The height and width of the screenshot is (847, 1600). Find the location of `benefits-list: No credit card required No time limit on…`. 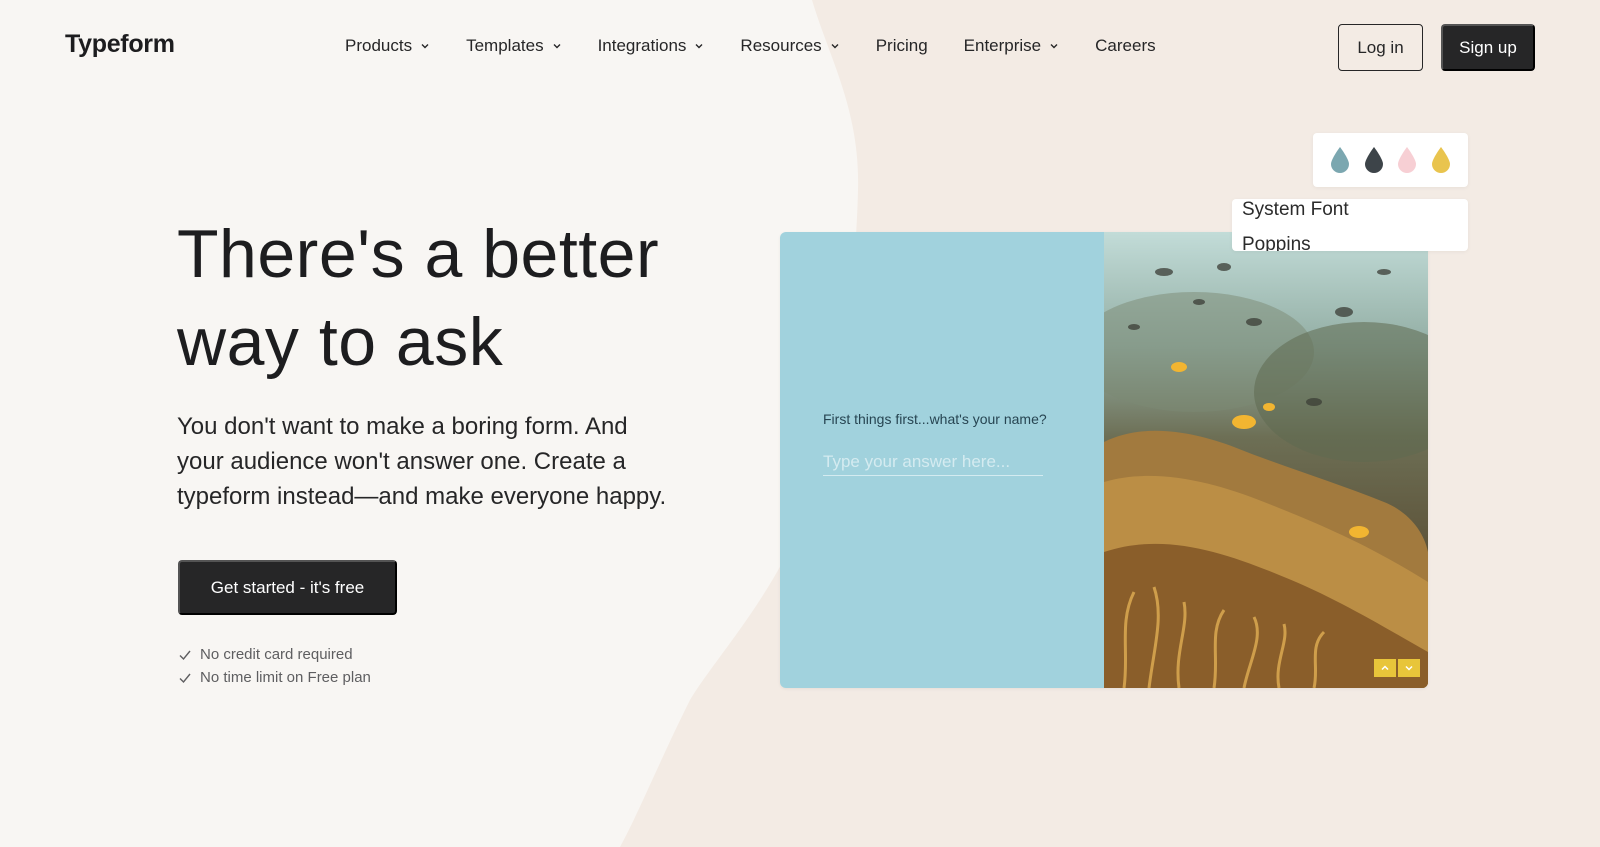

benefits-list: No credit card required No time limit on… is located at coordinates (274, 666).